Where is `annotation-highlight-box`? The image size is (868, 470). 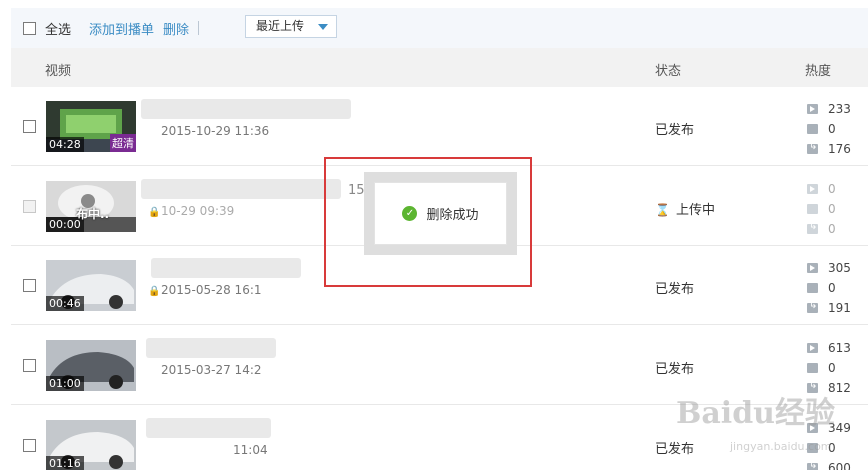
annotation-highlight-box is located at coordinates (428, 222).